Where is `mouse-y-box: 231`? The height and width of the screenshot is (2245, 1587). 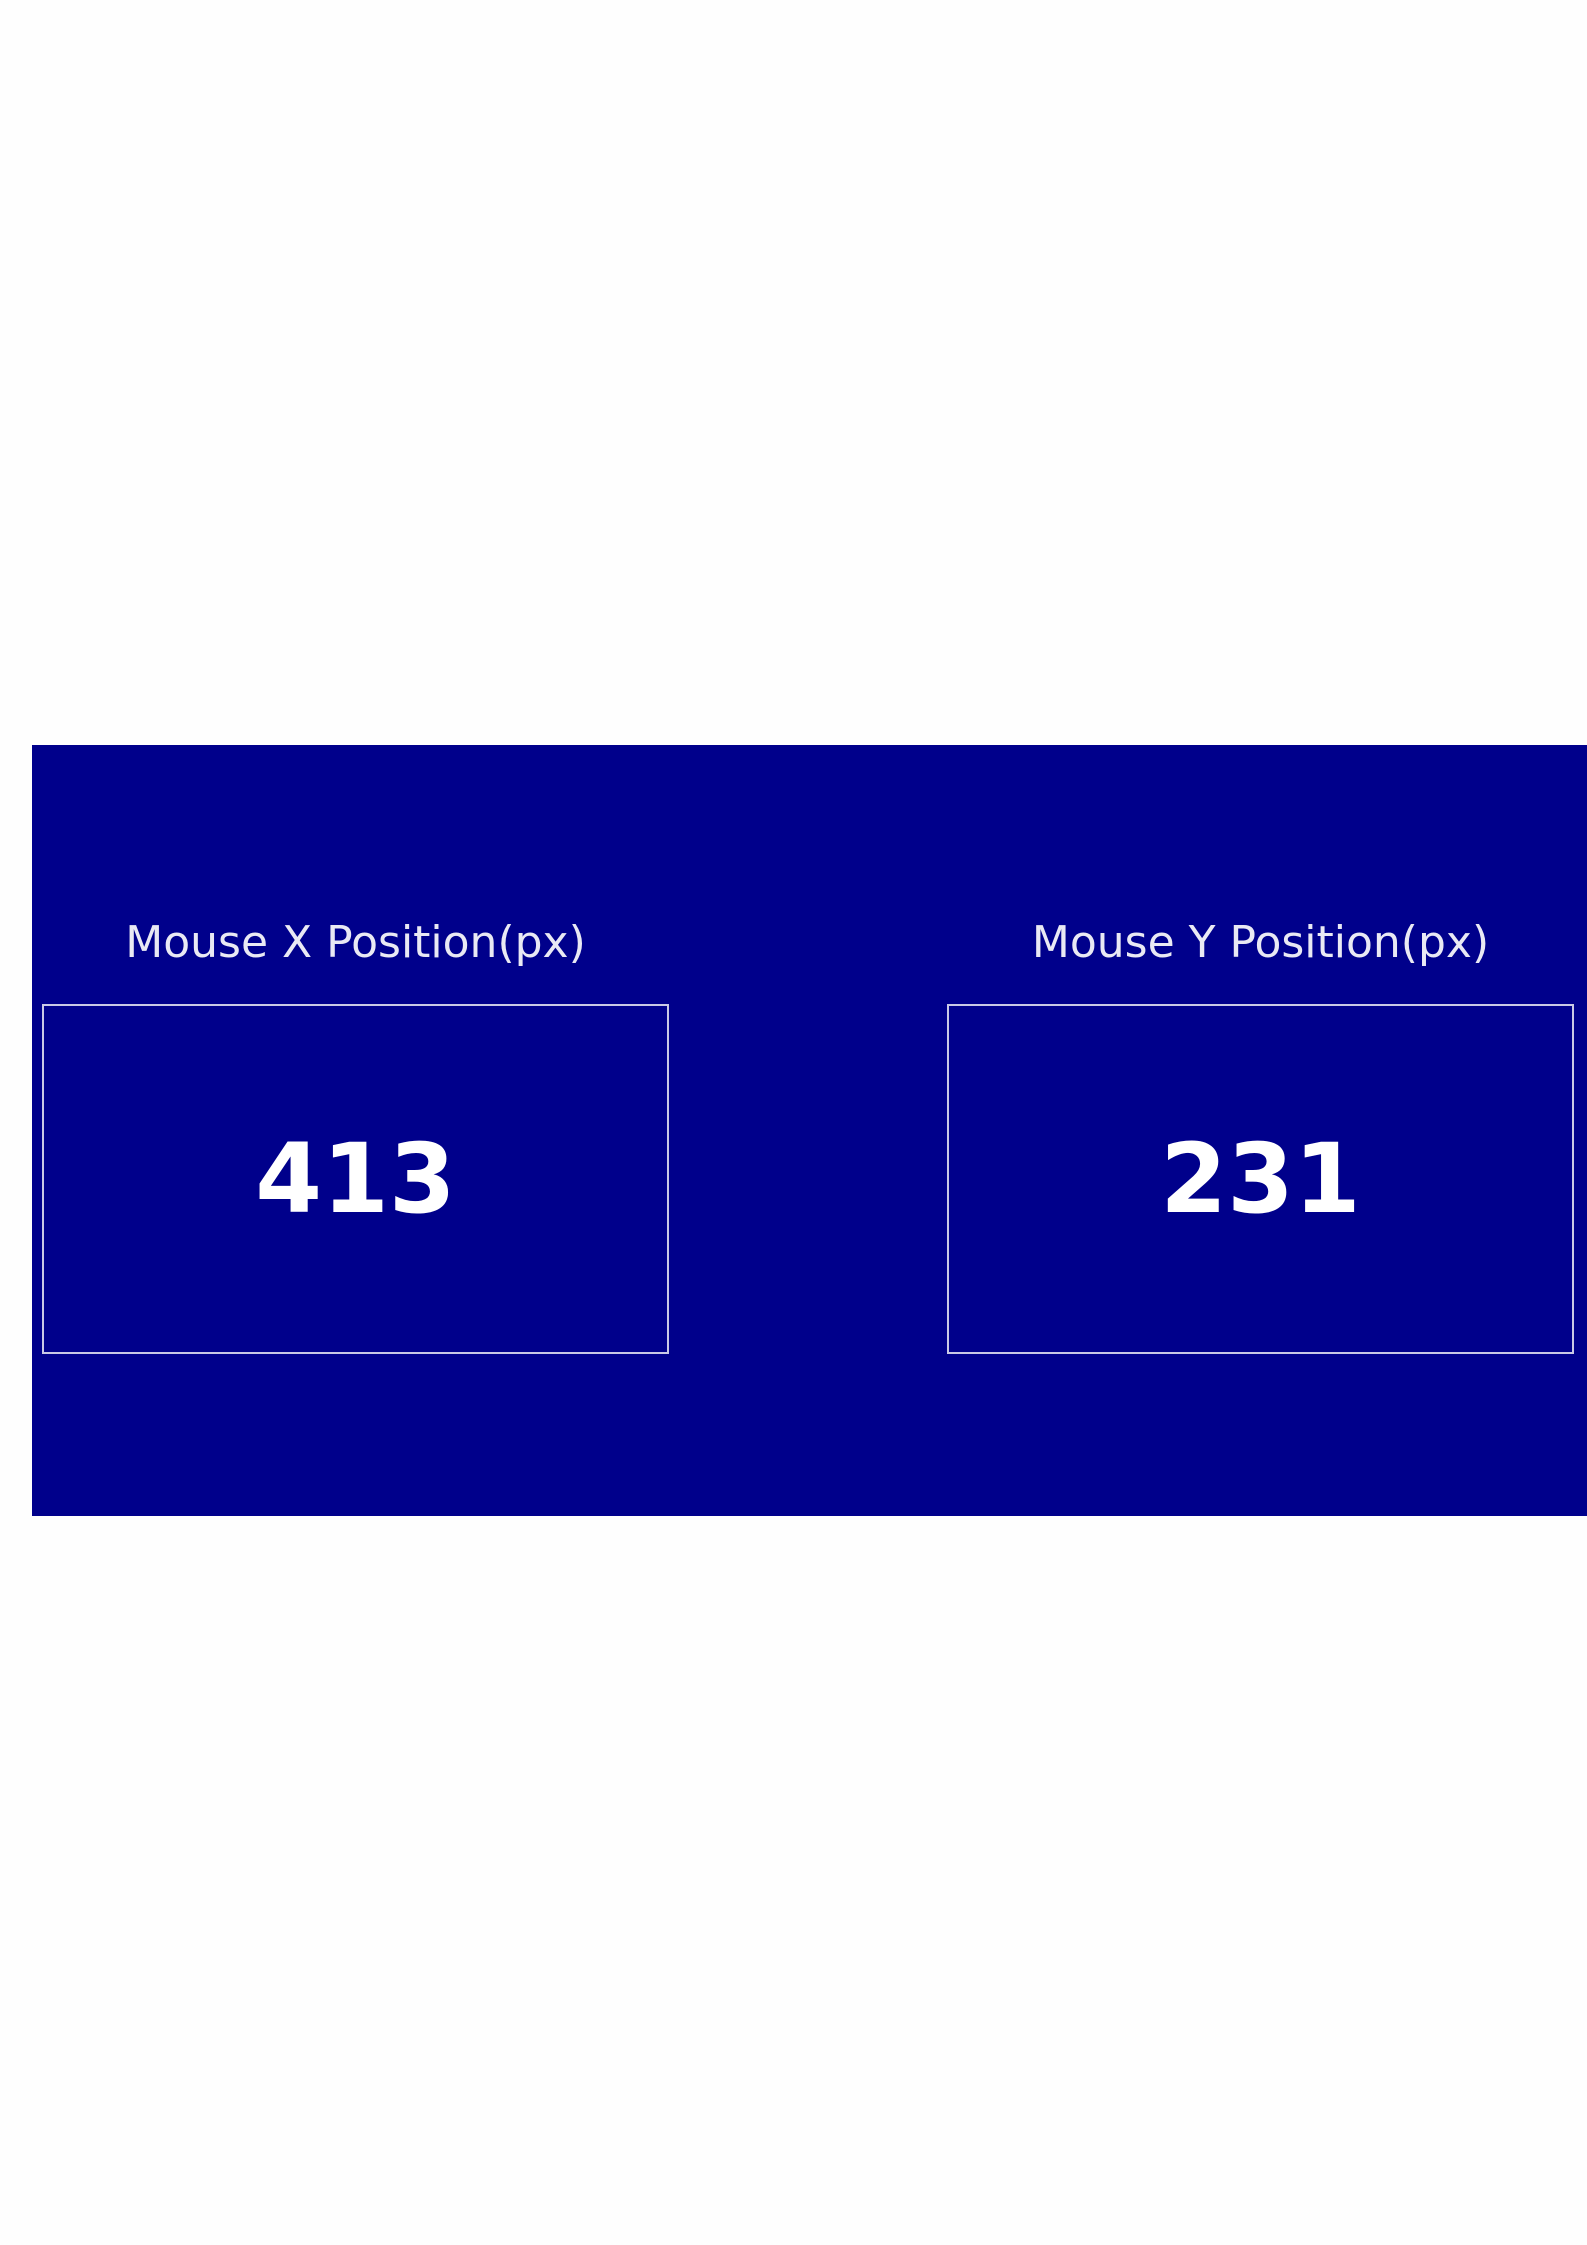
mouse-y-box: 231 is located at coordinates (1260, 1179).